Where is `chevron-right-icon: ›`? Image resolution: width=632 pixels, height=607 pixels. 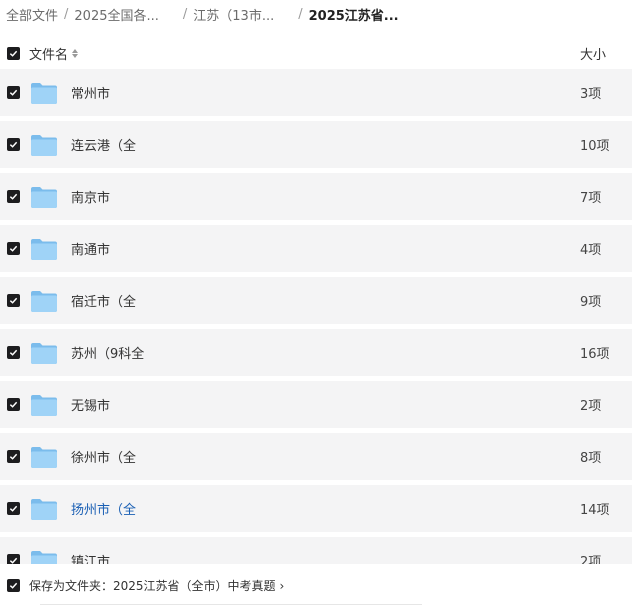 chevron-right-icon: › is located at coordinates (282, 586).